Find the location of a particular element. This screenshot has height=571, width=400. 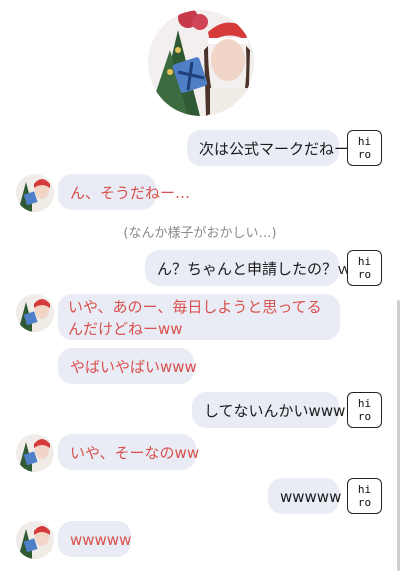

message-bubble-left: いや、そーなのww is located at coordinates (129, 452).